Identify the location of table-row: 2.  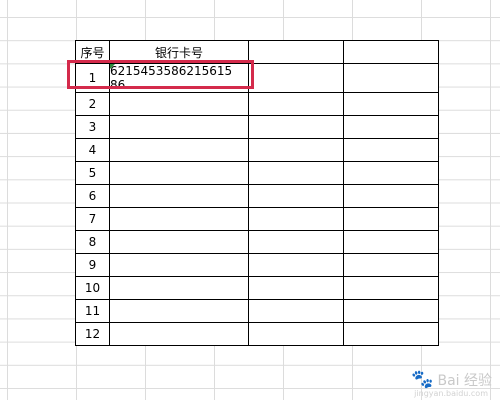
(257, 104).